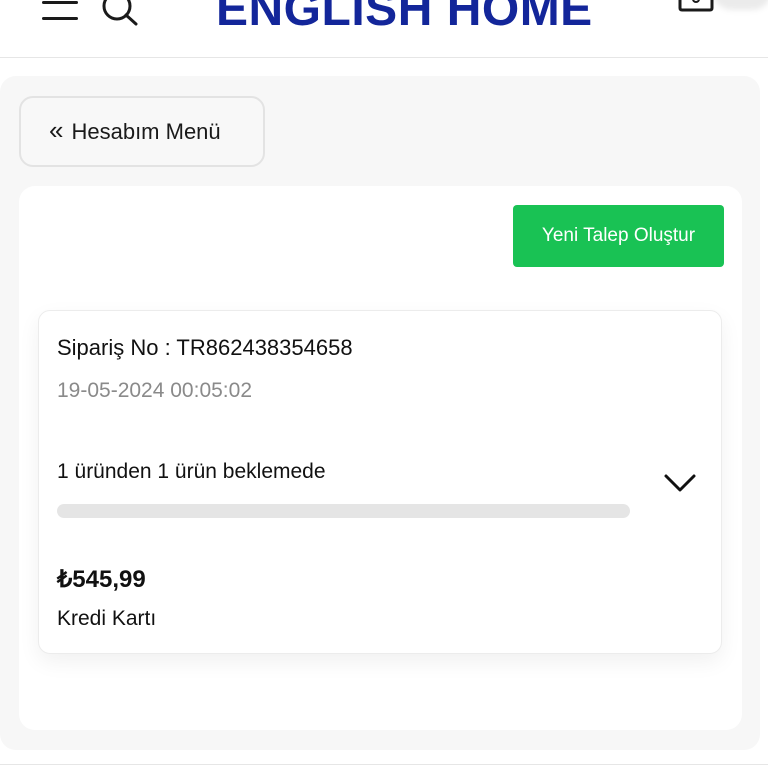 This screenshot has width=768, height=768. I want to click on hamburger-menu-icon, so click(61, 12).